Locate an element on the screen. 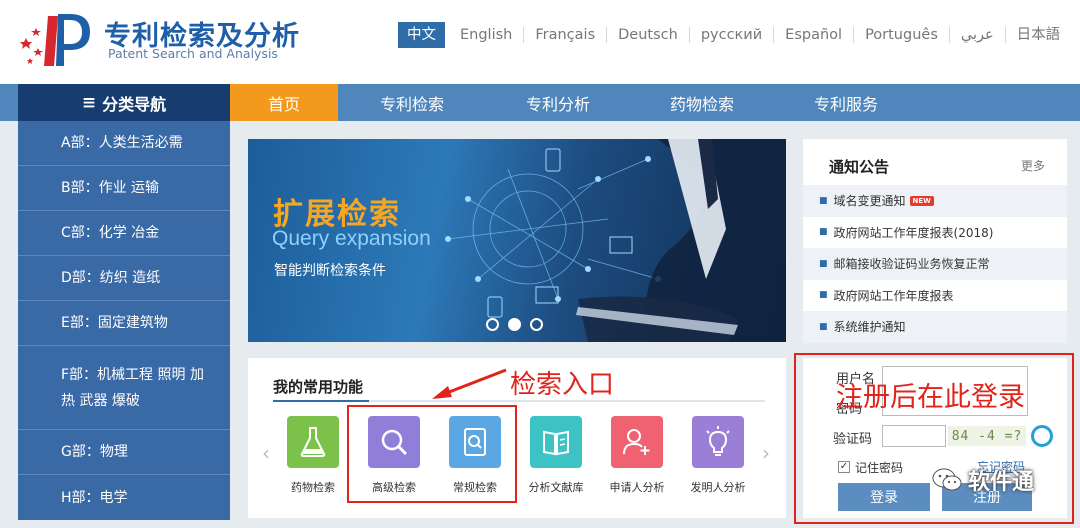  watermark: 软件通 is located at coordinates (983, 480).